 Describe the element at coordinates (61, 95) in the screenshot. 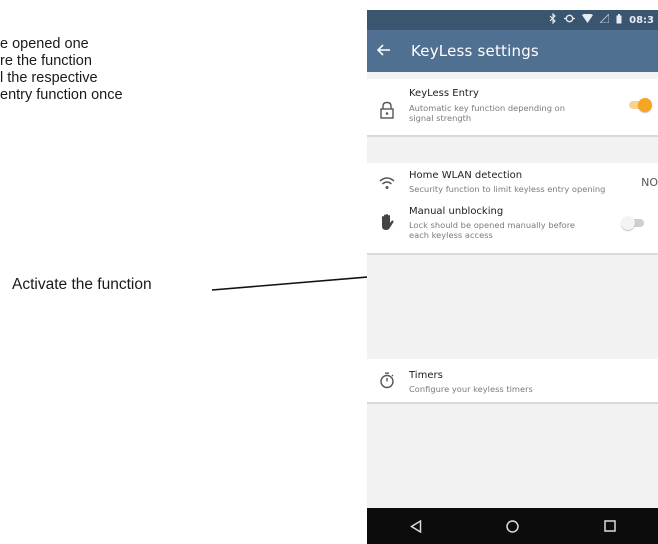

I see `manual-line: entry function once` at that location.